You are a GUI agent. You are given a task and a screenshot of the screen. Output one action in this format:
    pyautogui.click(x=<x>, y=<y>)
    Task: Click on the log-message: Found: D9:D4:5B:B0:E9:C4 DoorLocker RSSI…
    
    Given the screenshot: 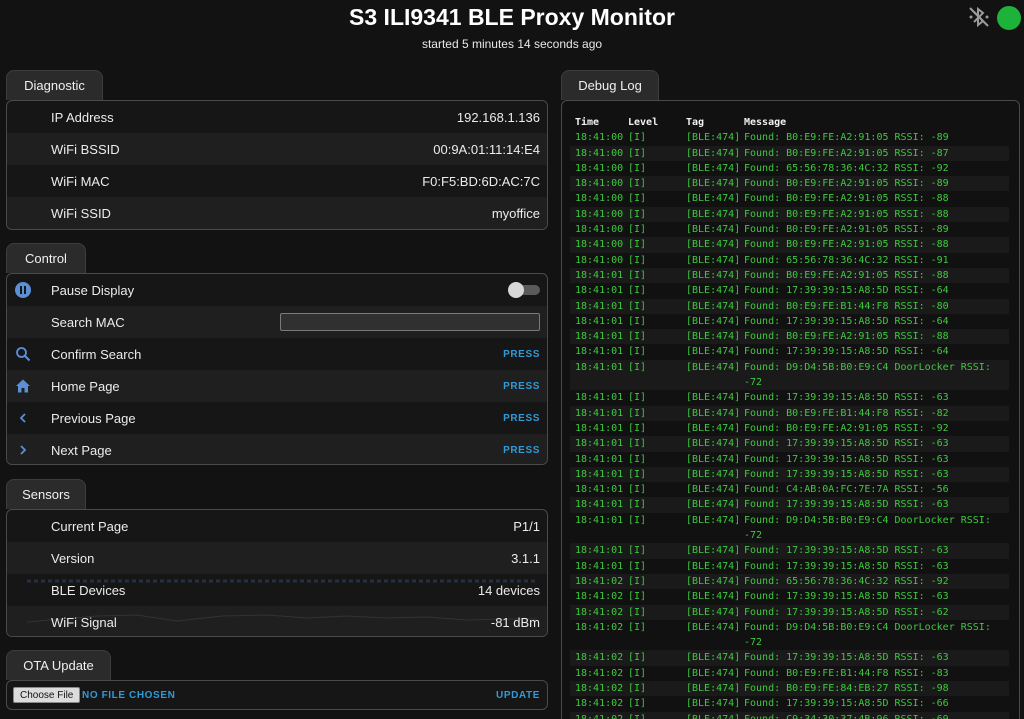 What is the action you would take?
    pyautogui.click(x=870, y=635)
    